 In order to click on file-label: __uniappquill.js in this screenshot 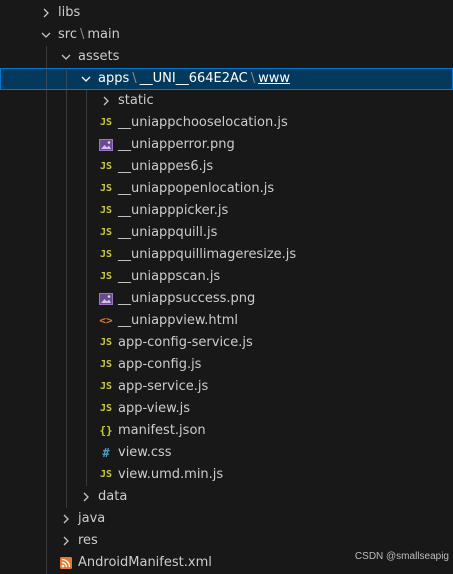, I will do `click(168, 232)`.